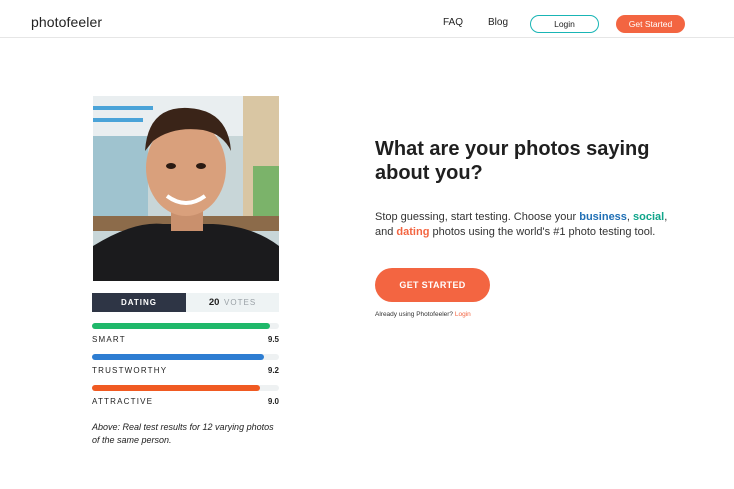  I want to click on result-tabs: DATING 20 VOTES, so click(185, 302).